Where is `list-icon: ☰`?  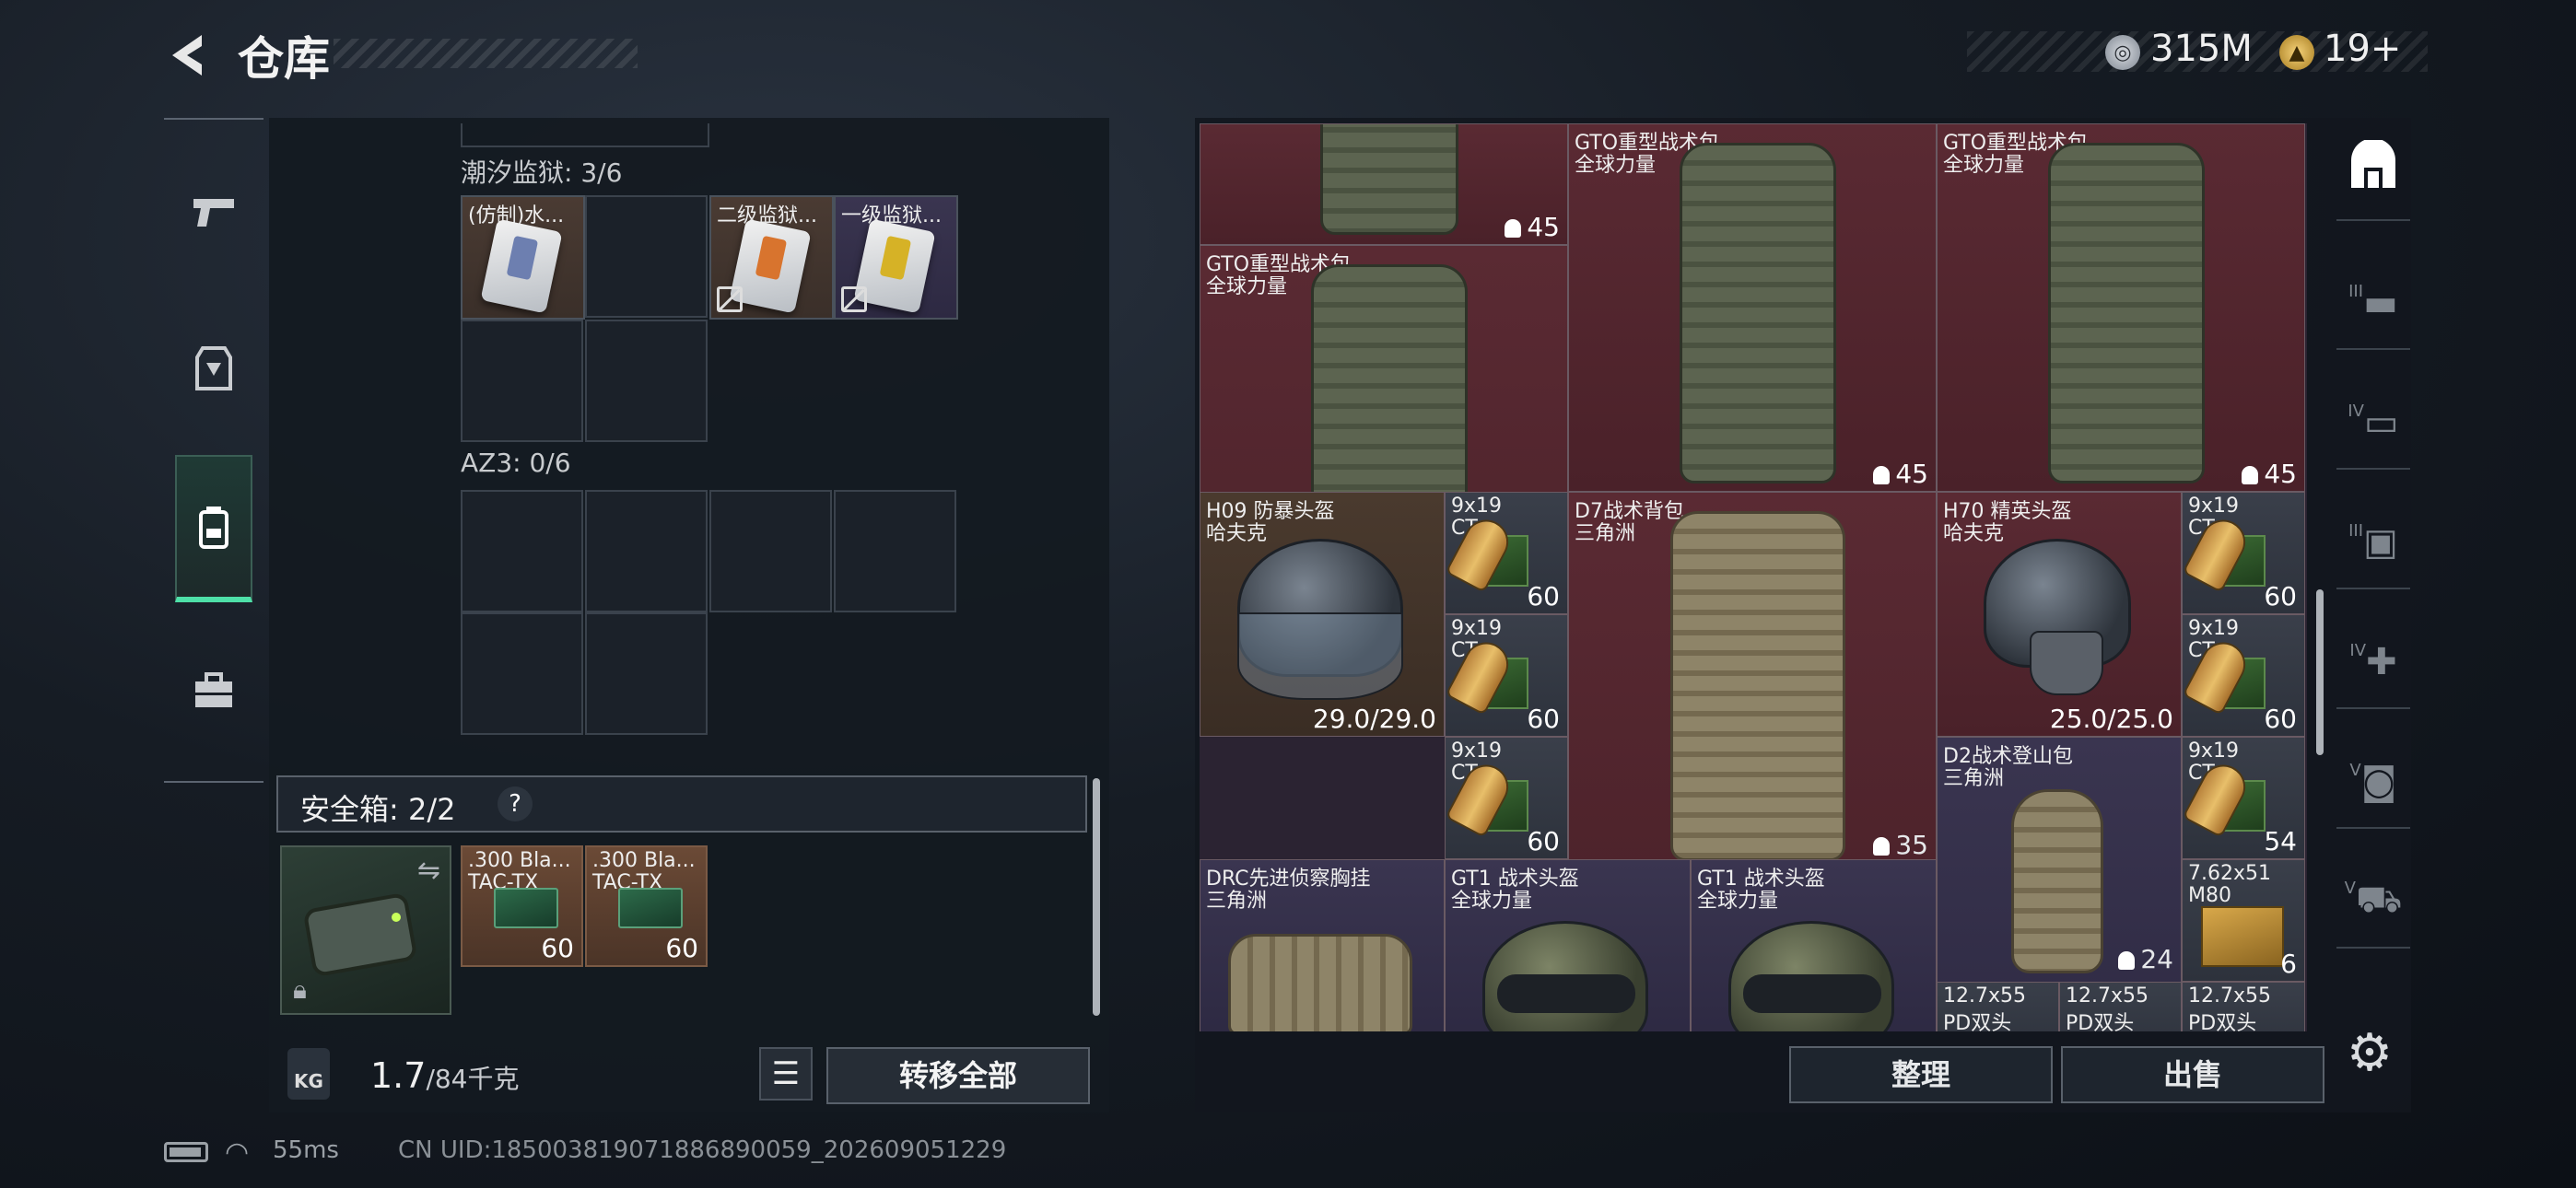 list-icon: ☰ is located at coordinates (786, 1073).